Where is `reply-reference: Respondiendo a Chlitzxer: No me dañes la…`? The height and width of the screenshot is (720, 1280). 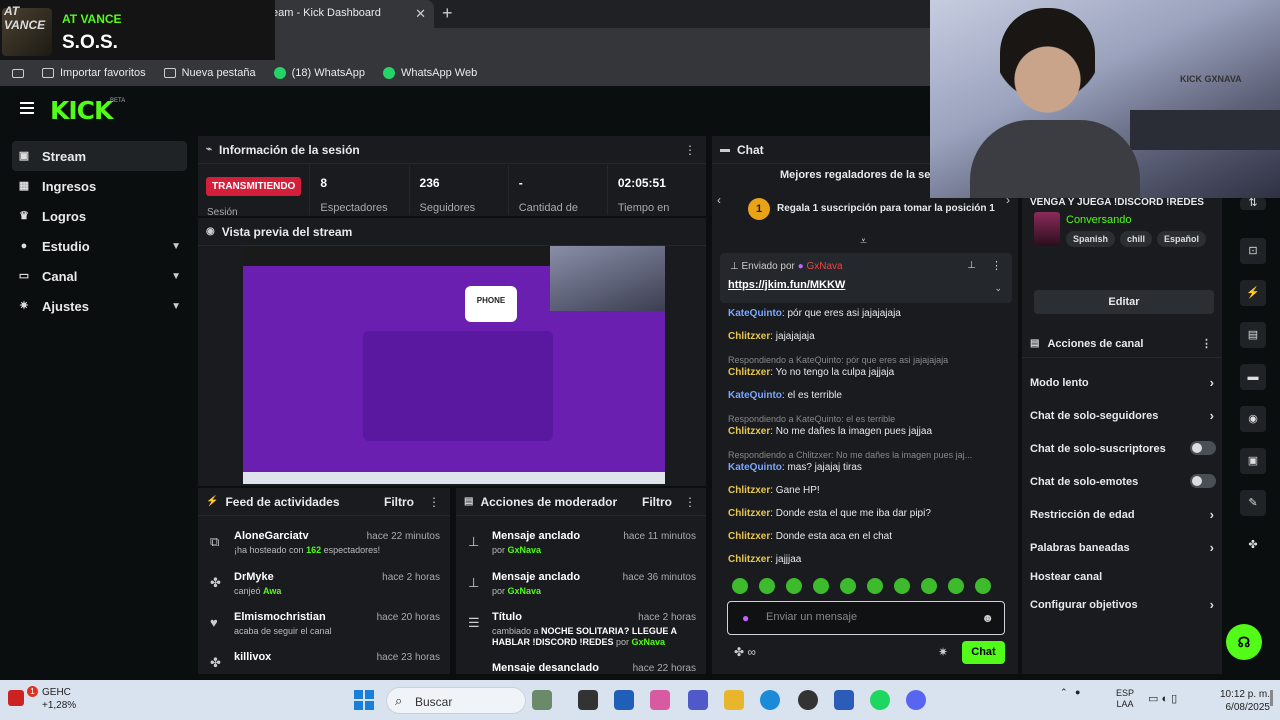
reply-reference: Respondiendo a Chlitzxer: No me dañes la… is located at coordinates (869, 455).